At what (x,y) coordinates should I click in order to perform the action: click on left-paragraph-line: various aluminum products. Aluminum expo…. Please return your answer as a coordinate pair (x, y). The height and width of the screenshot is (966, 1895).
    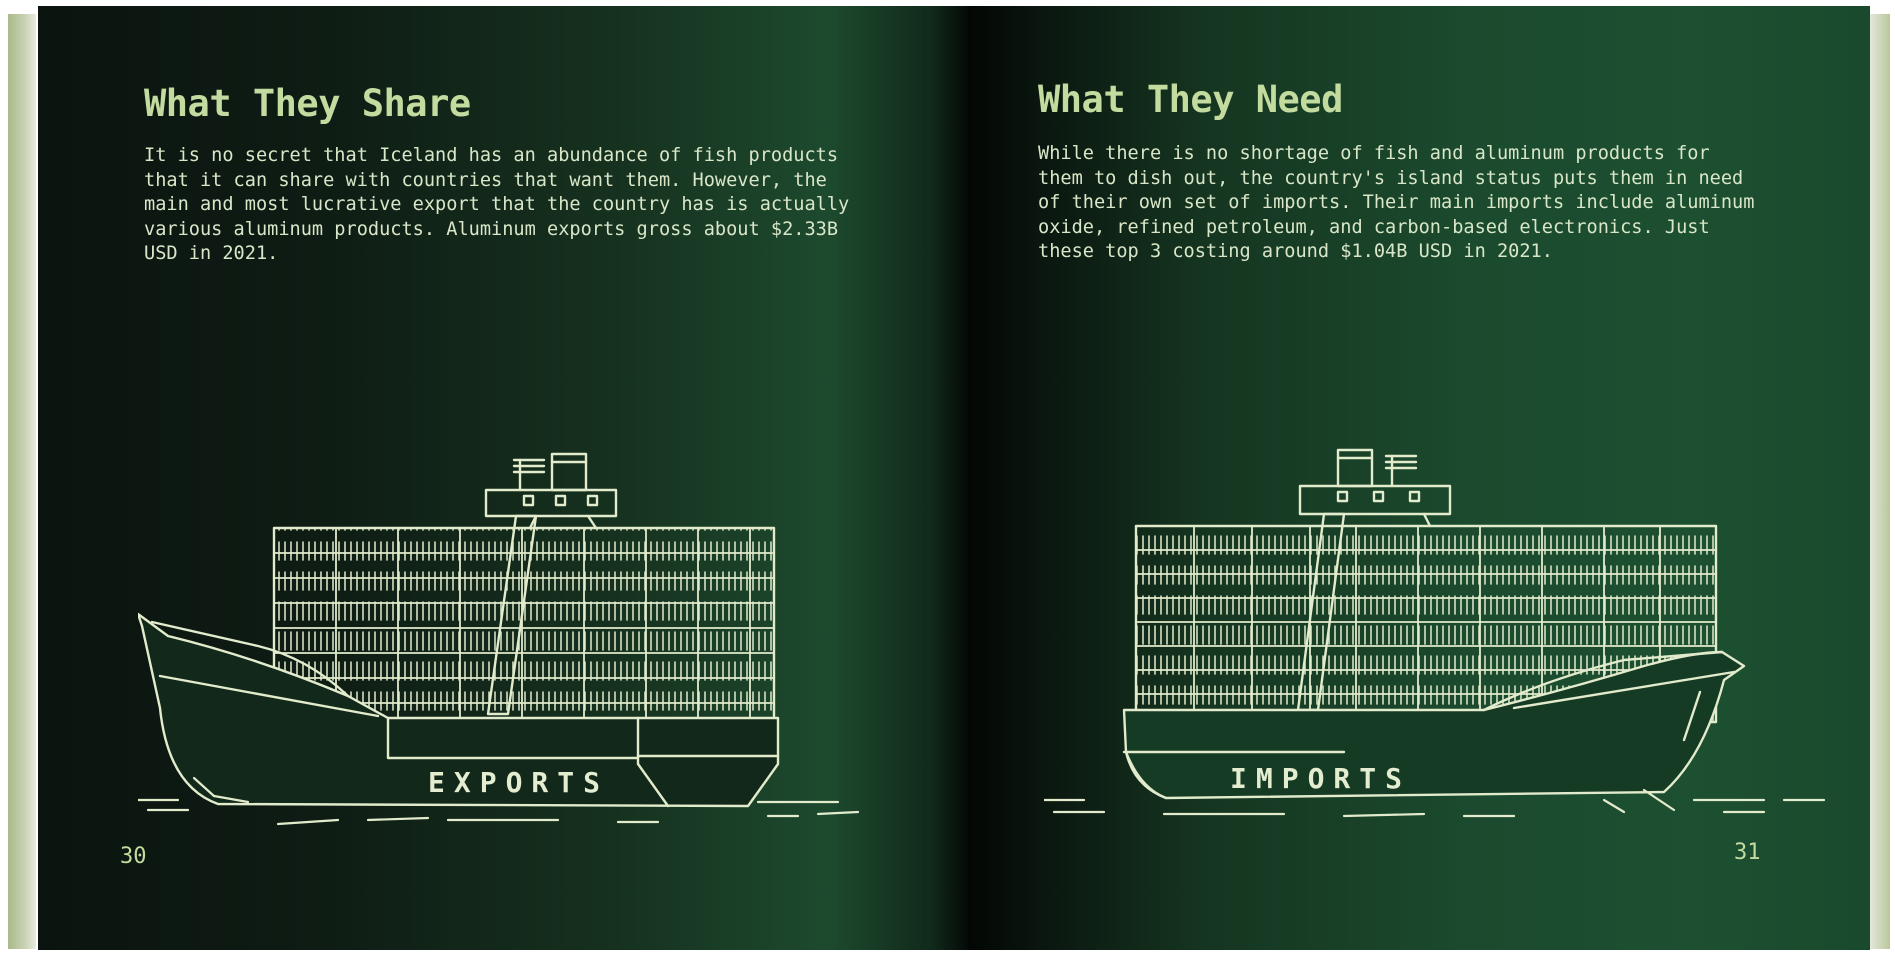
    Looking at the image, I should click on (491, 229).